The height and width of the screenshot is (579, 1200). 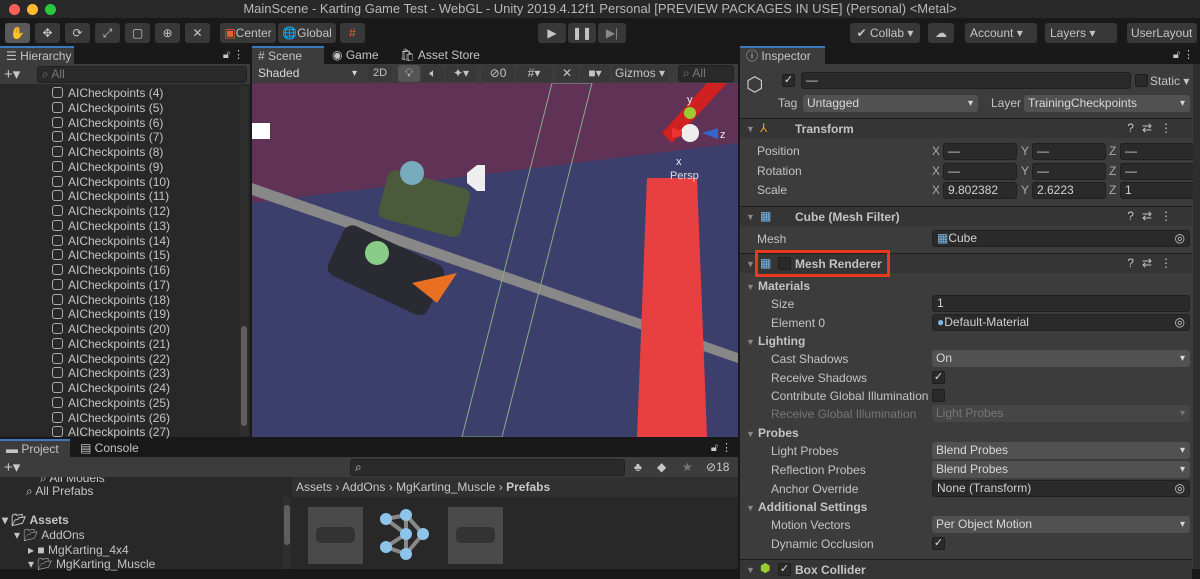 What do you see at coordinates (335, 535) in the screenshot?
I see `asset-thumbnail-kart` at bounding box center [335, 535].